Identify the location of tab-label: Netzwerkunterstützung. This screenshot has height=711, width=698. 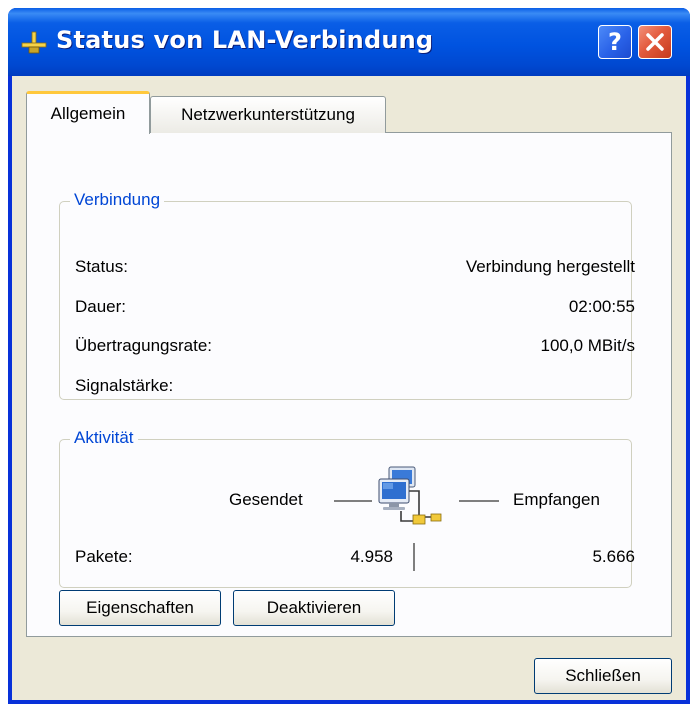
(268, 114).